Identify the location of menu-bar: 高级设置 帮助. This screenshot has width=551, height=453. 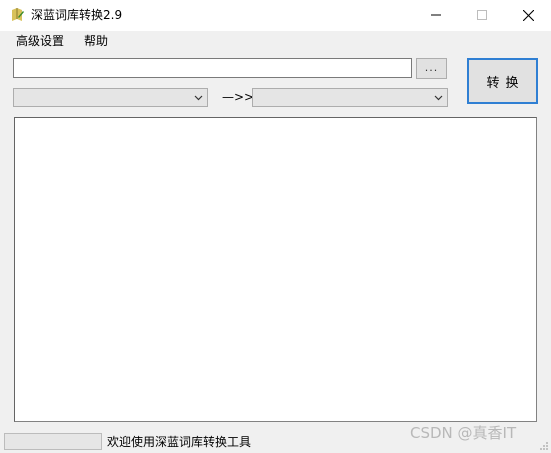
(275, 41).